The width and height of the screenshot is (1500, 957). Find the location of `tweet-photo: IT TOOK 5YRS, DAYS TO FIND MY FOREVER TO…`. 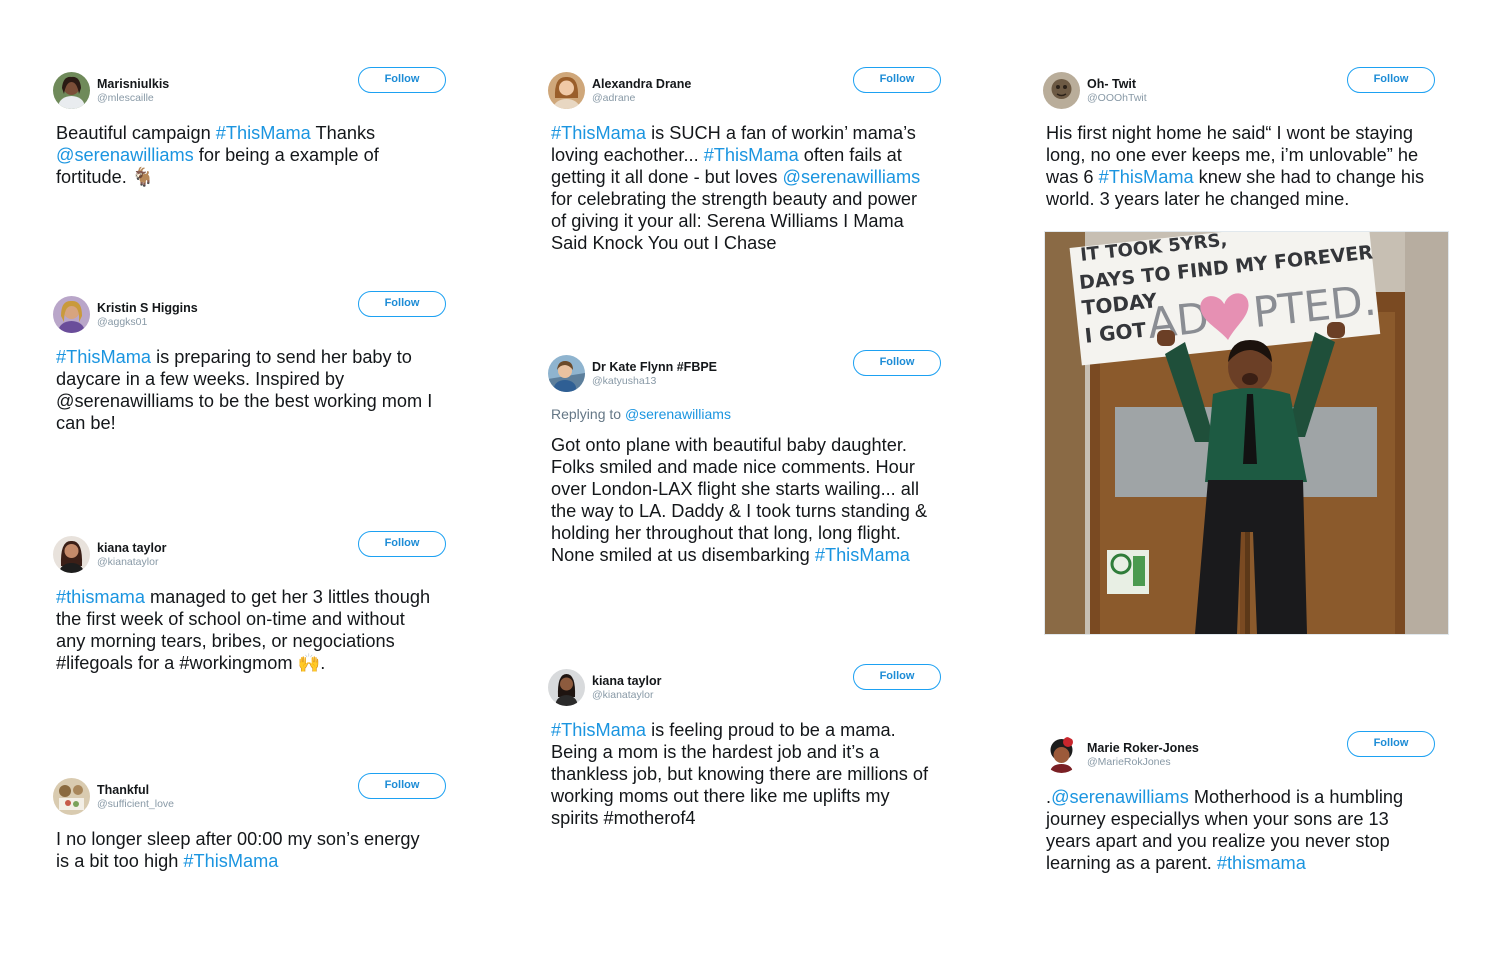

tweet-photo: IT TOOK 5YRS, DAYS TO FIND MY FOREVER TO… is located at coordinates (1246, 433).